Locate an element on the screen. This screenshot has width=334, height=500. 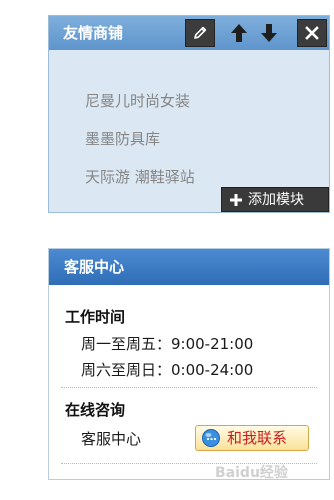
move-down-button is located at coordinates (269, 33).